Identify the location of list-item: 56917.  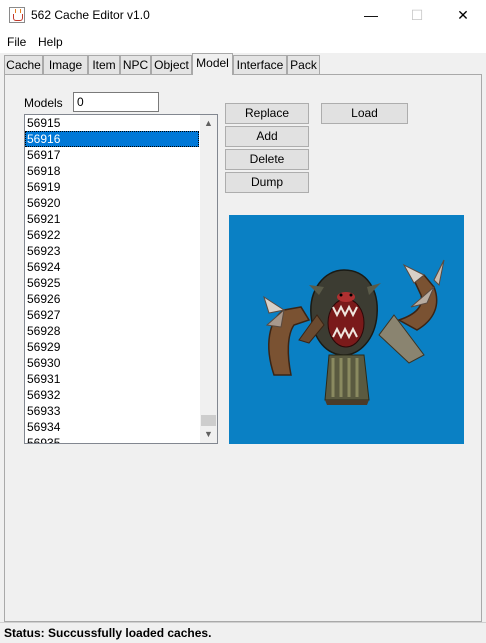
(112, 155).